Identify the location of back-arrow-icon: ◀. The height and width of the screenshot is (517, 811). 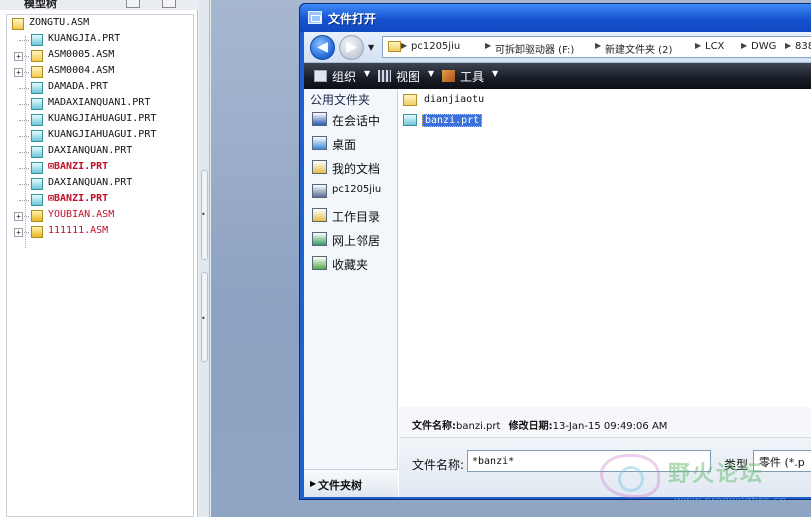
(322, 47).